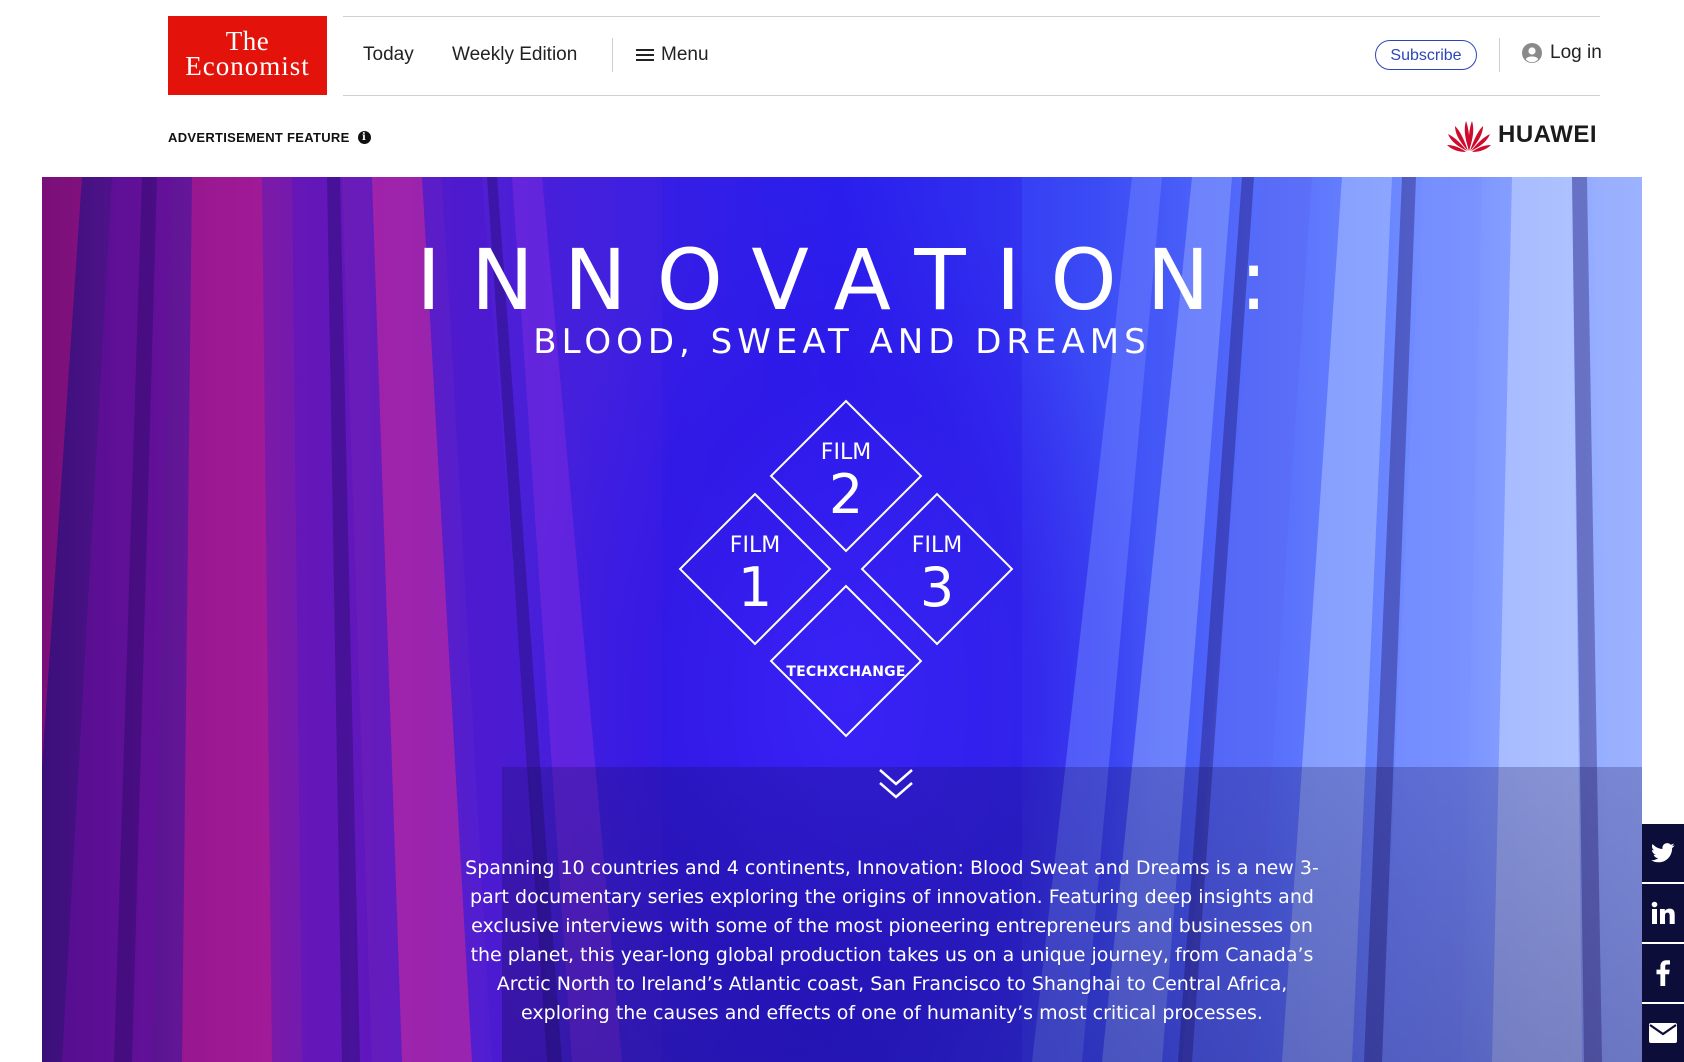  I want to click on huawei-wordmark: HUAWEI, so click(1547, 134).